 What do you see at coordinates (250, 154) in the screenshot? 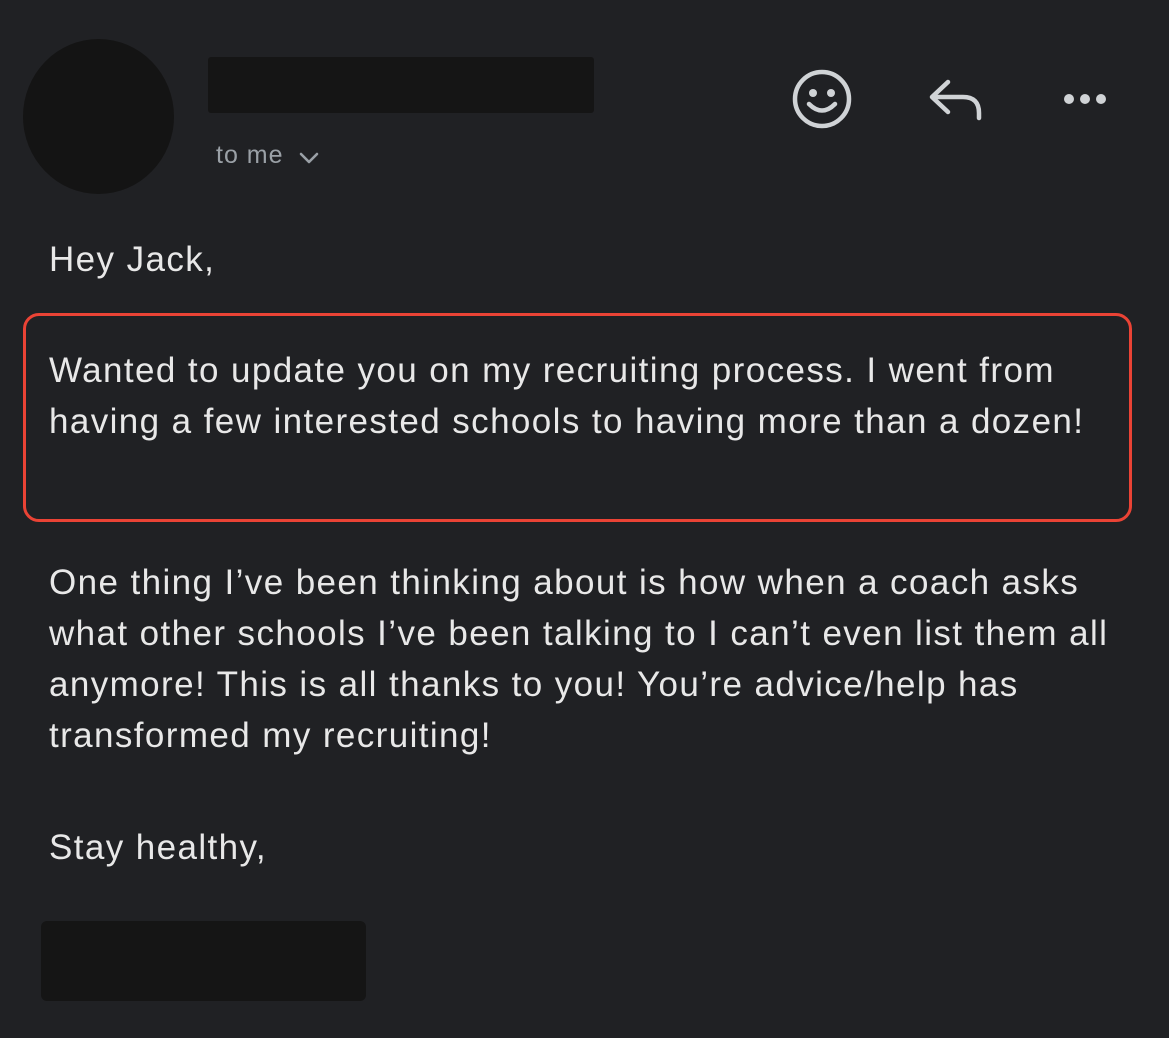
I see `recipient-label: to me` at bounding box center [250, 154].